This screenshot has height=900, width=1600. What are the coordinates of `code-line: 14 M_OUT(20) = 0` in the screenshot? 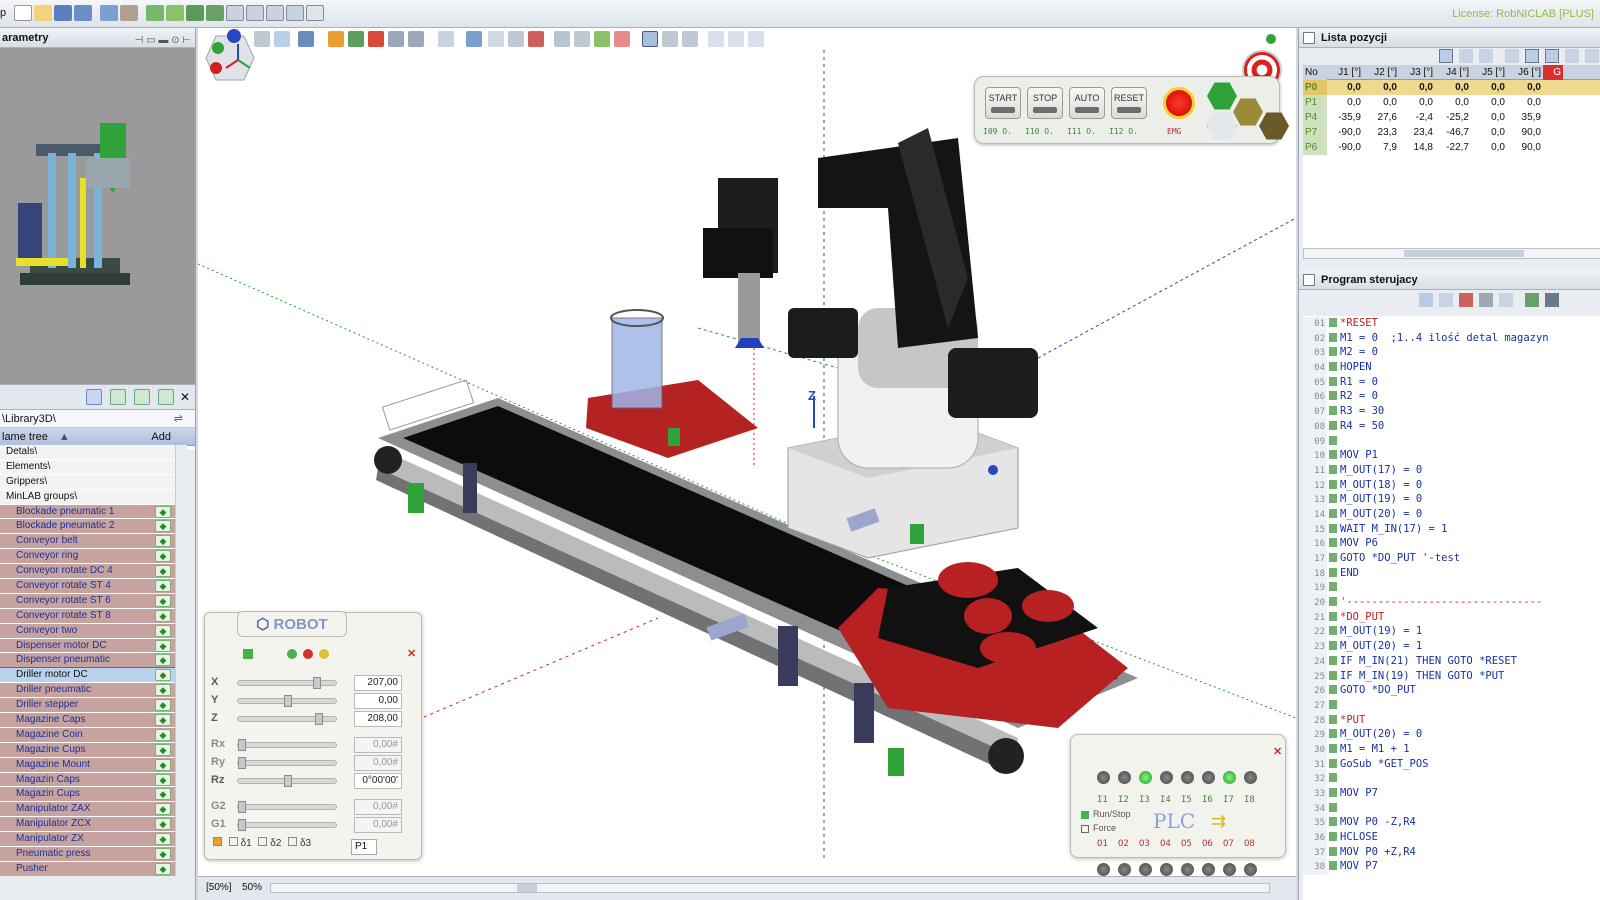 It's located at (1451, 515).